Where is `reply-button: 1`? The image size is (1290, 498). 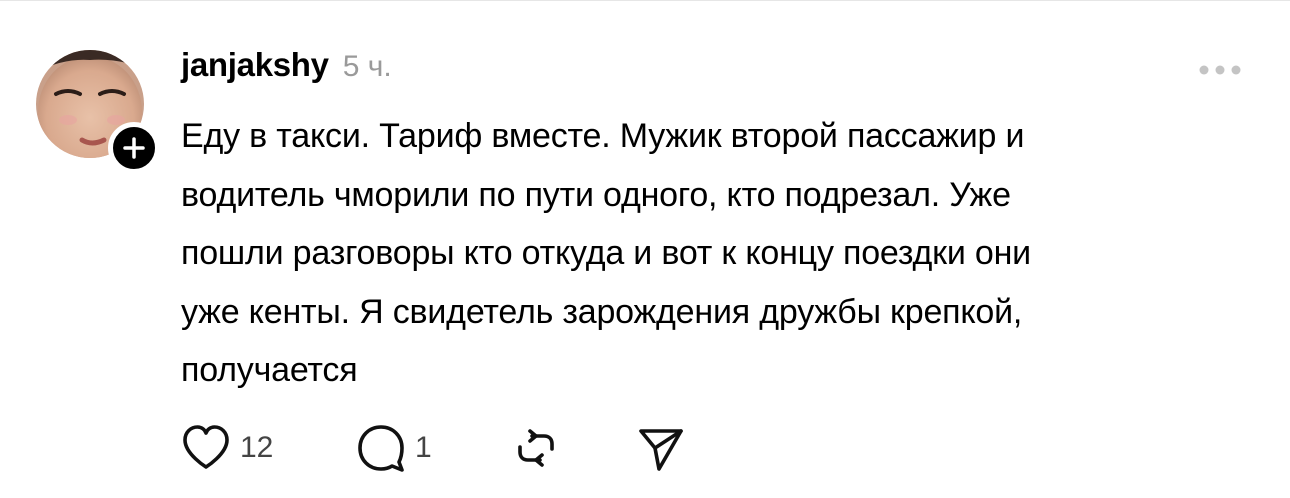 reply-button: 1 is located at coordinates (393, 448).